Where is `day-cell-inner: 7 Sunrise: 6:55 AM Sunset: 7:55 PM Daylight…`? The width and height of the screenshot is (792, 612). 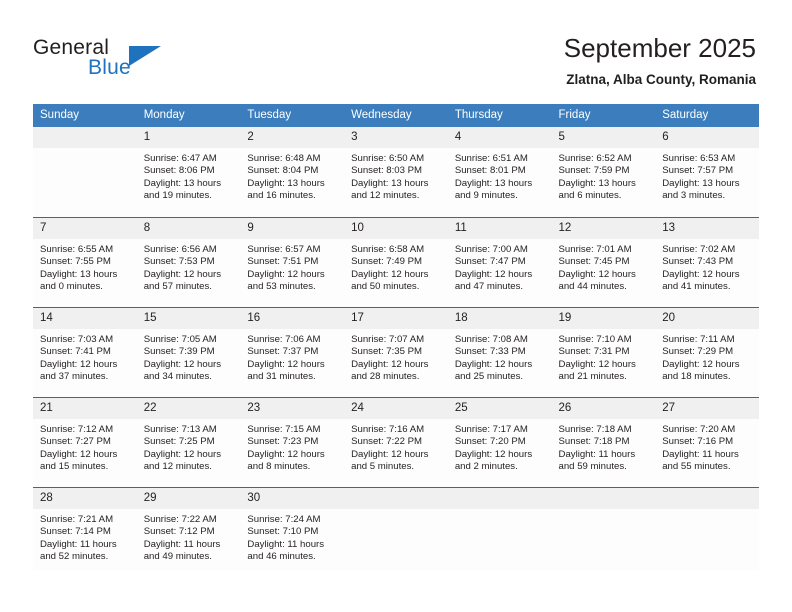 day-cell-inner: 7 Sunrise: 6:55 AM Sunset: 7:55 PM Daylight… is located at coordinates (85, 262).